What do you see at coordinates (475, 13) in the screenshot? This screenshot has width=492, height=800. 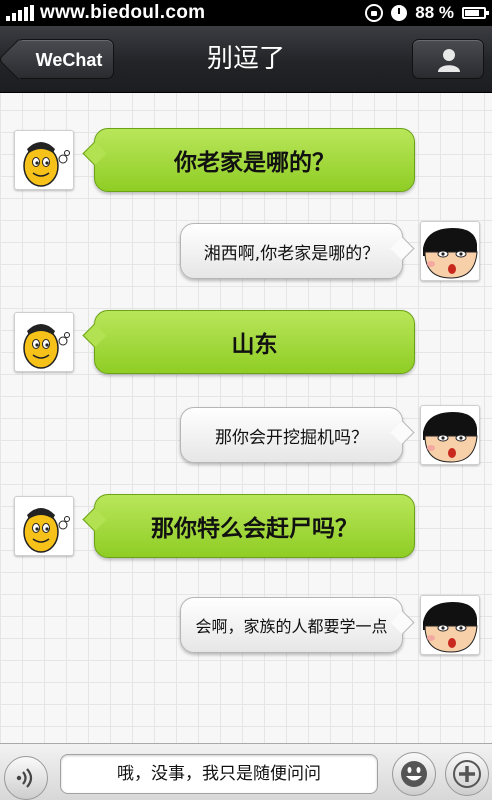 I see `battery-icon` at bounding box center [475, 13].